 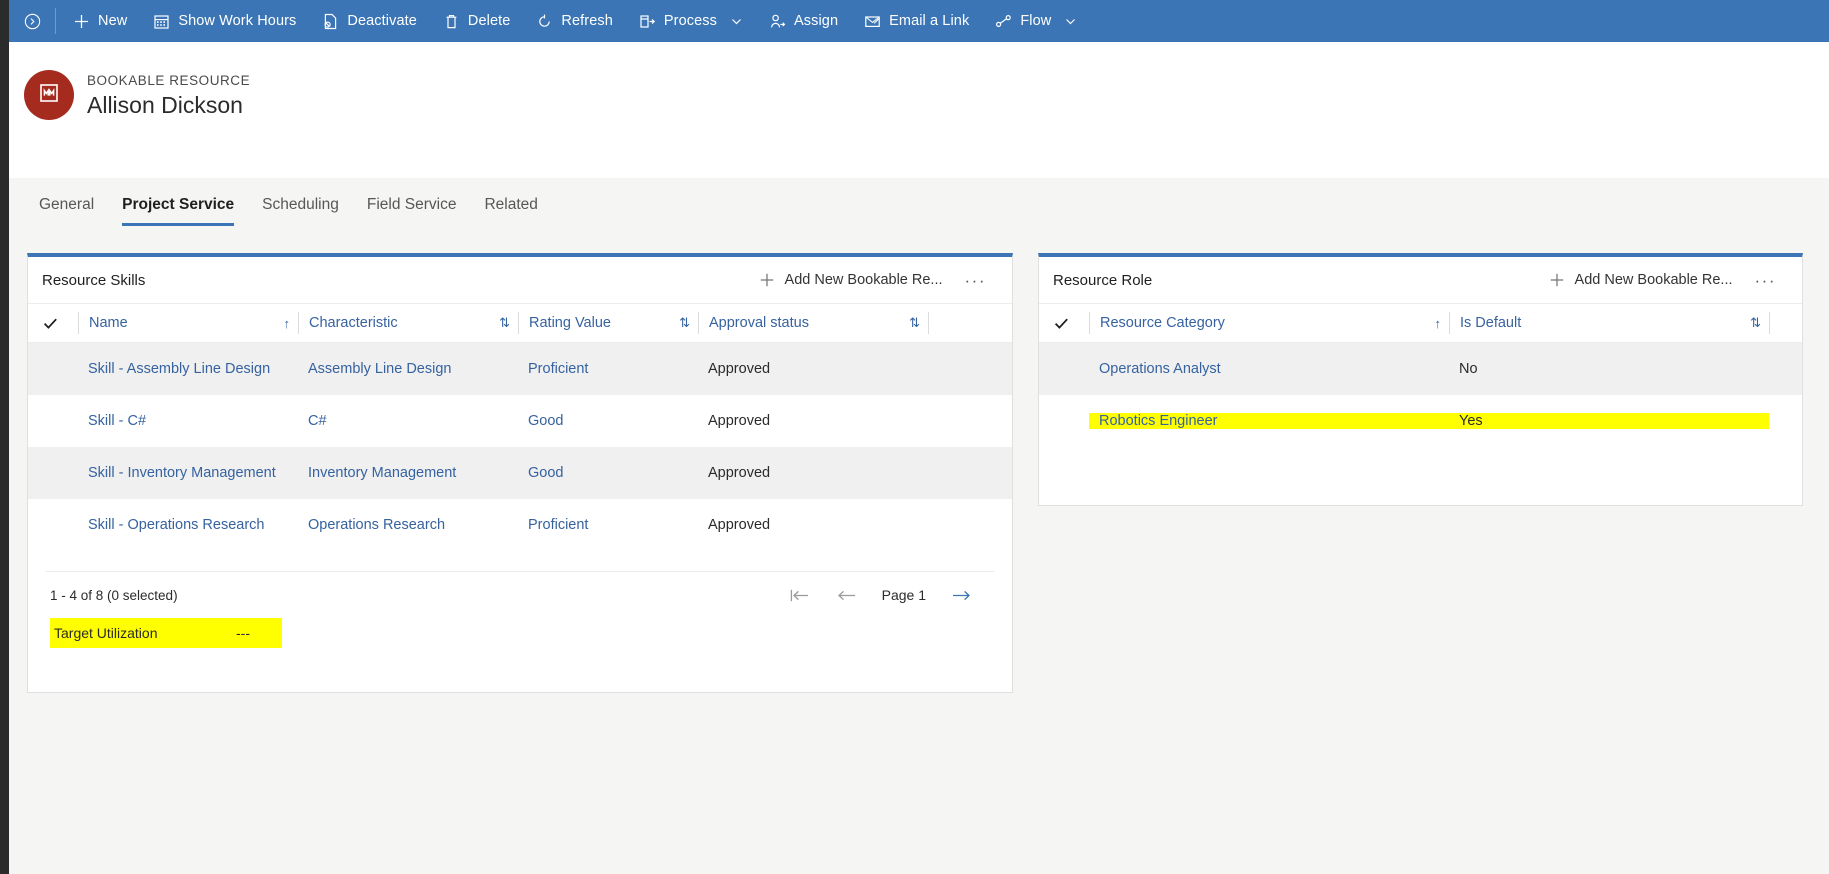 I want to click on command-process-button: Process, so click(x=691, y=21).